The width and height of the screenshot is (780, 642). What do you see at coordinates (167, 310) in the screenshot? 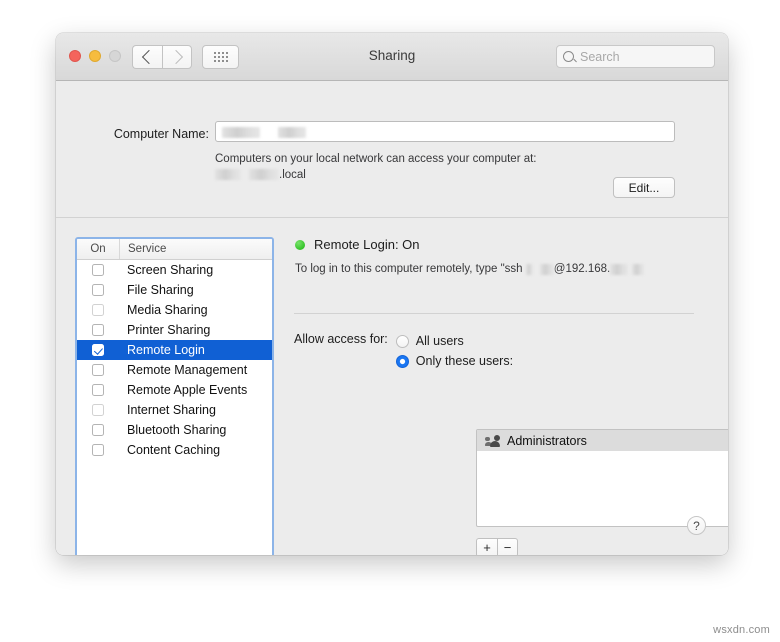
I see `service-name: Media Sharing` at bounding box center [167, 310].